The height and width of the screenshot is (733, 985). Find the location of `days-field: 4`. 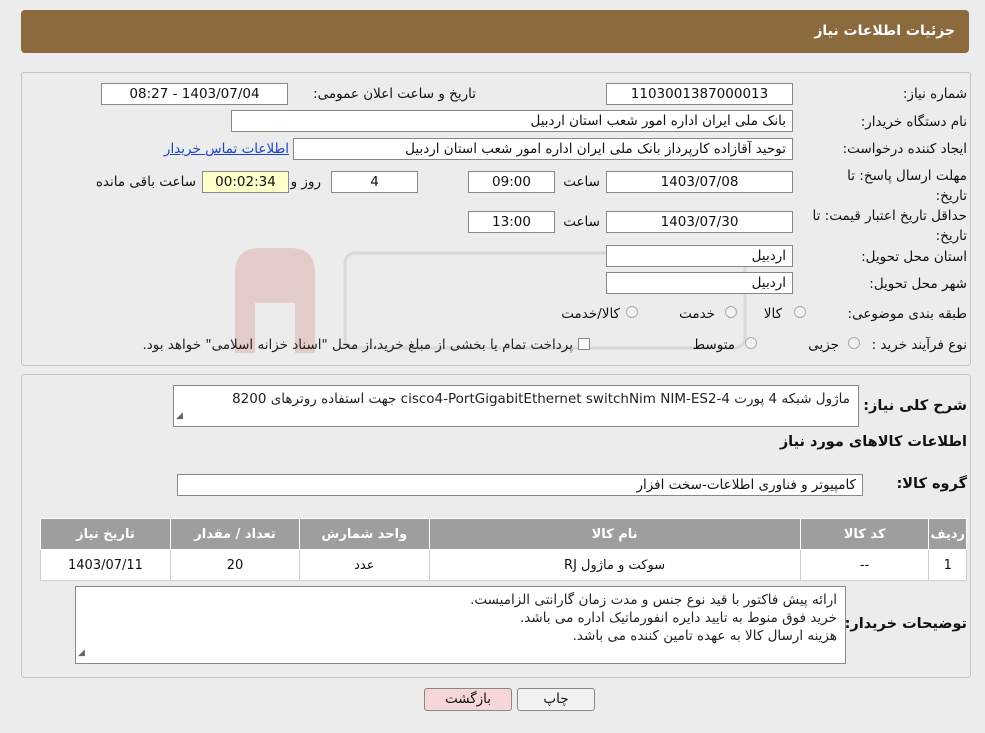

days-field: 4 is located at coordinates (374, 182).